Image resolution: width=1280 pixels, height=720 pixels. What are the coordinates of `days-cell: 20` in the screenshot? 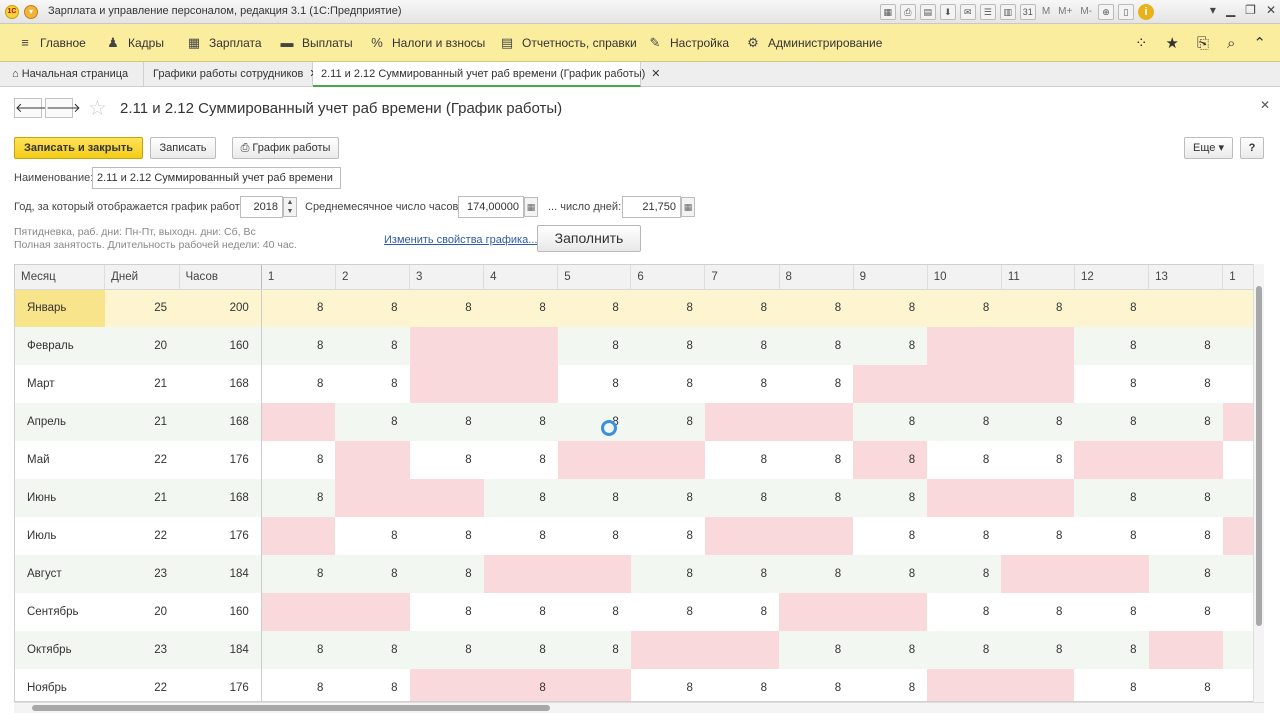 It's located at (141, 346).